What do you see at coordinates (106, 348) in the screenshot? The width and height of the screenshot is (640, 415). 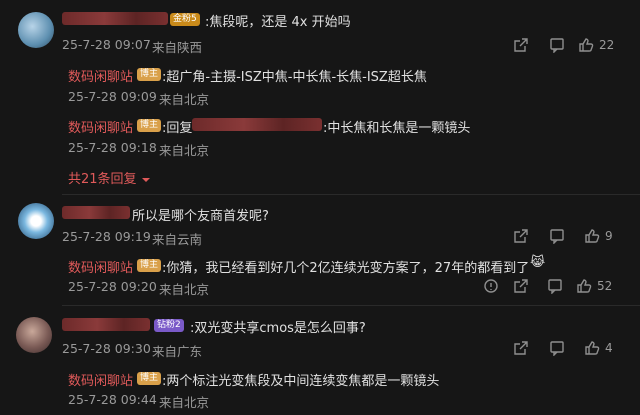 I see `comment-time: 25-7-28 09:30` at bounding box center [106, 348].